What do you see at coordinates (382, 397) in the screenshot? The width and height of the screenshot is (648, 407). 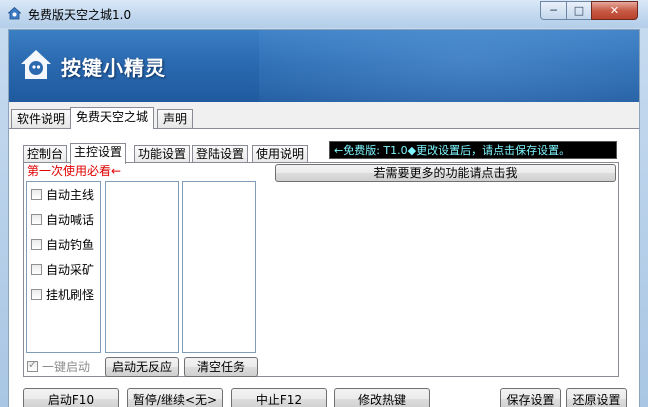 I see `change-hotkey-button: 修改热键` at bounding box center [382, 397].